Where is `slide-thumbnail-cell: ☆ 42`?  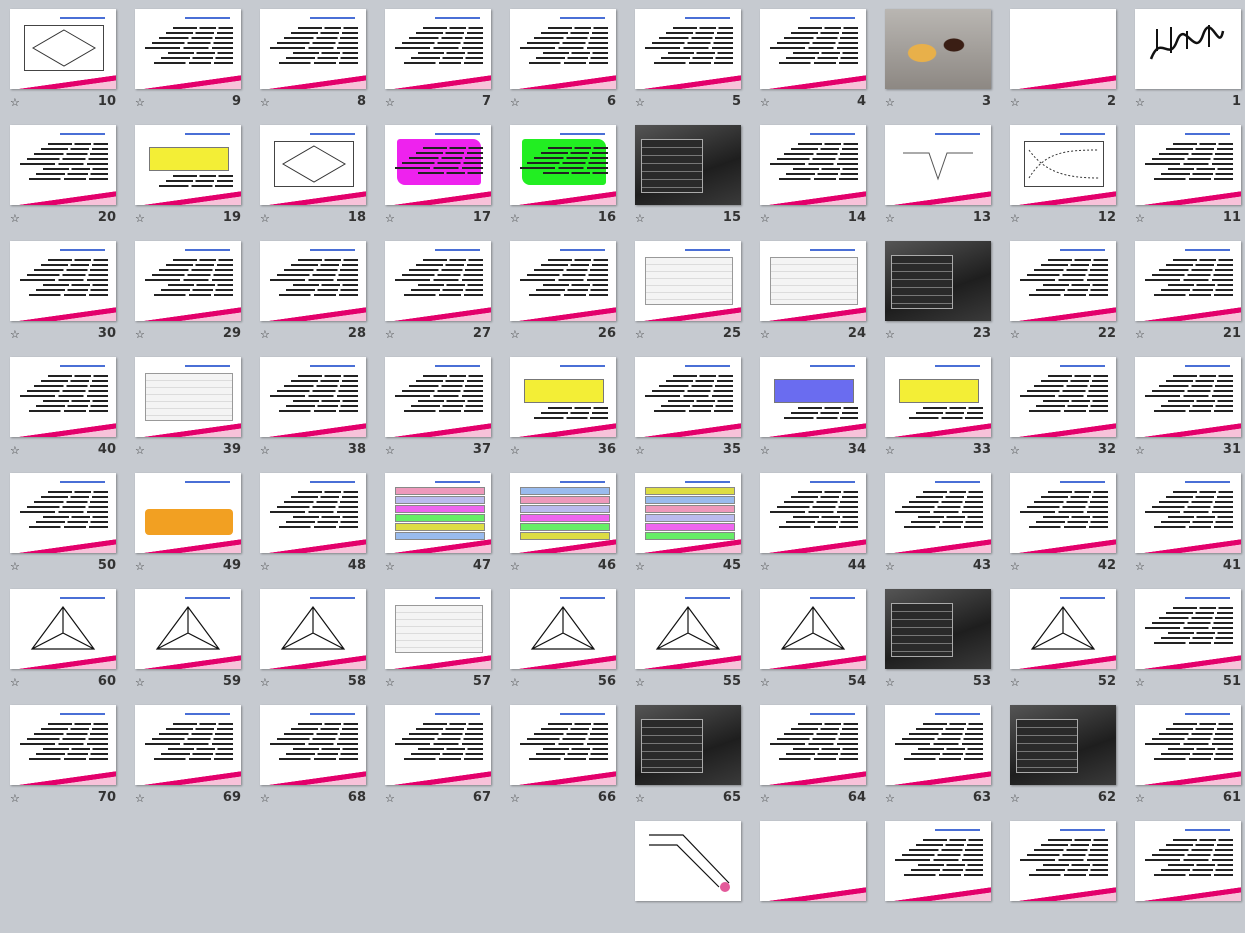
slide-thumbnail-cell: ☆ 42 is located at coordinates (1067, 527).